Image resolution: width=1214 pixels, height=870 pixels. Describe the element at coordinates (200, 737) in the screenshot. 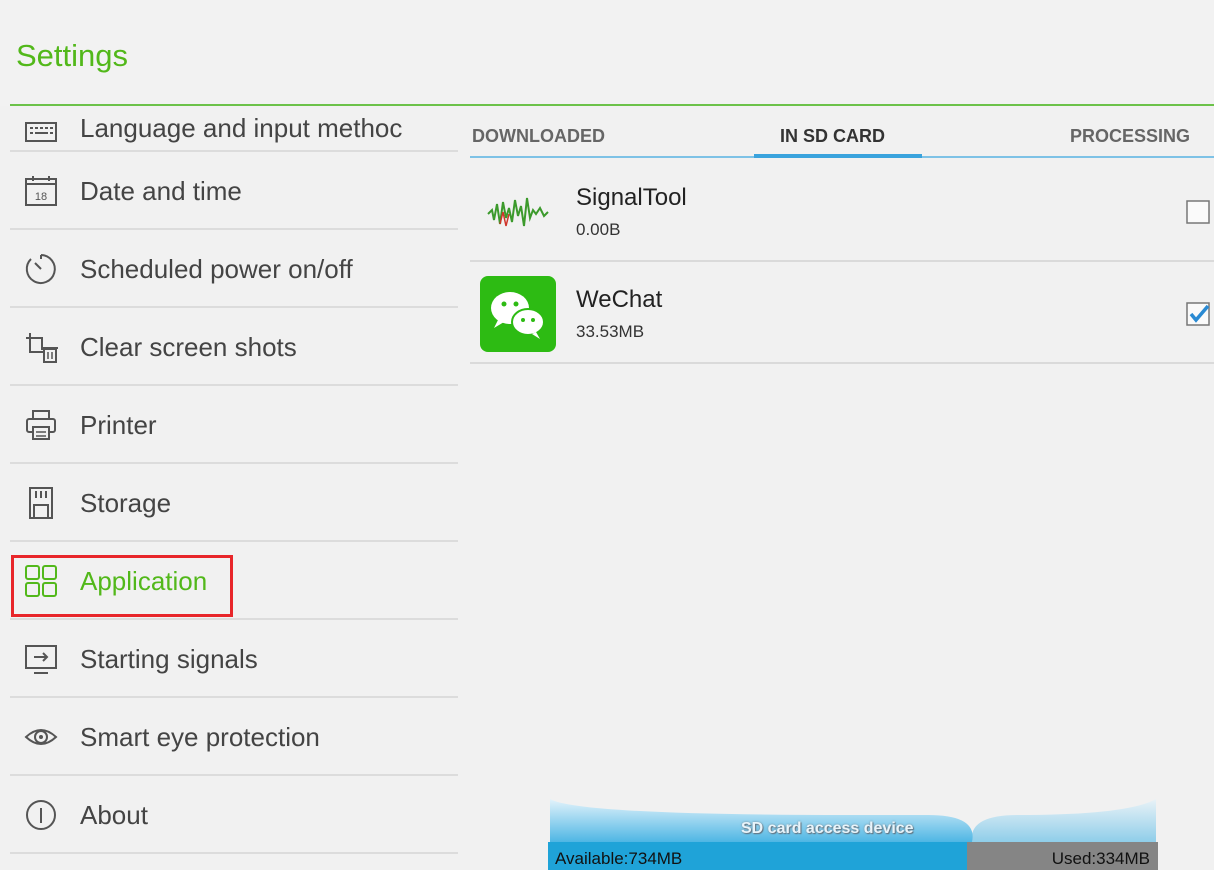

I see `sidebar-item-label: Smart eye protection` at that location.